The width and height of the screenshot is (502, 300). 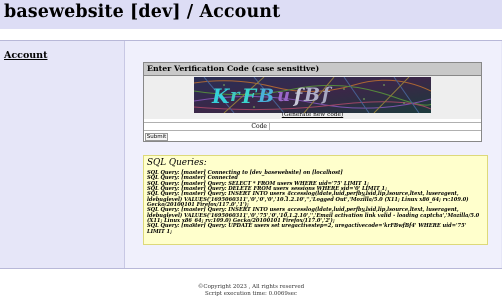 I want to click on captcha-image: K r F B u f B f, so click(x=312, y=95).